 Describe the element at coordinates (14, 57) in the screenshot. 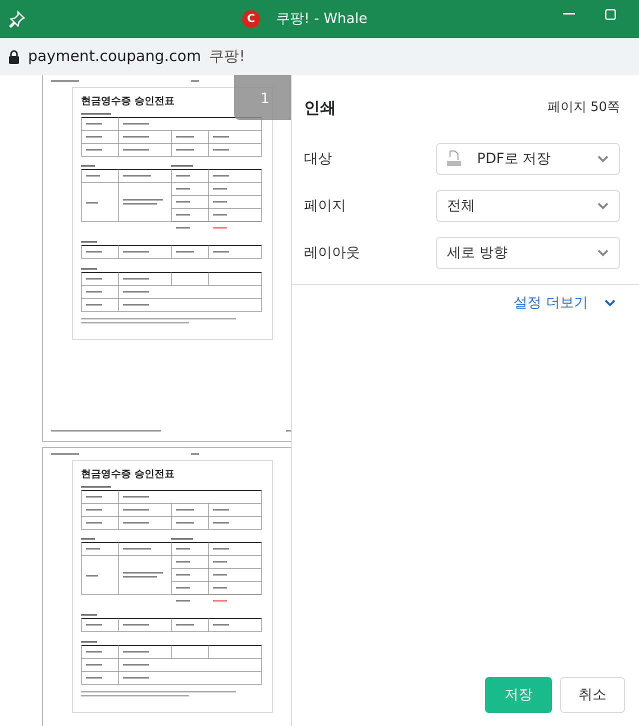

I see `lock-icon` at that location.